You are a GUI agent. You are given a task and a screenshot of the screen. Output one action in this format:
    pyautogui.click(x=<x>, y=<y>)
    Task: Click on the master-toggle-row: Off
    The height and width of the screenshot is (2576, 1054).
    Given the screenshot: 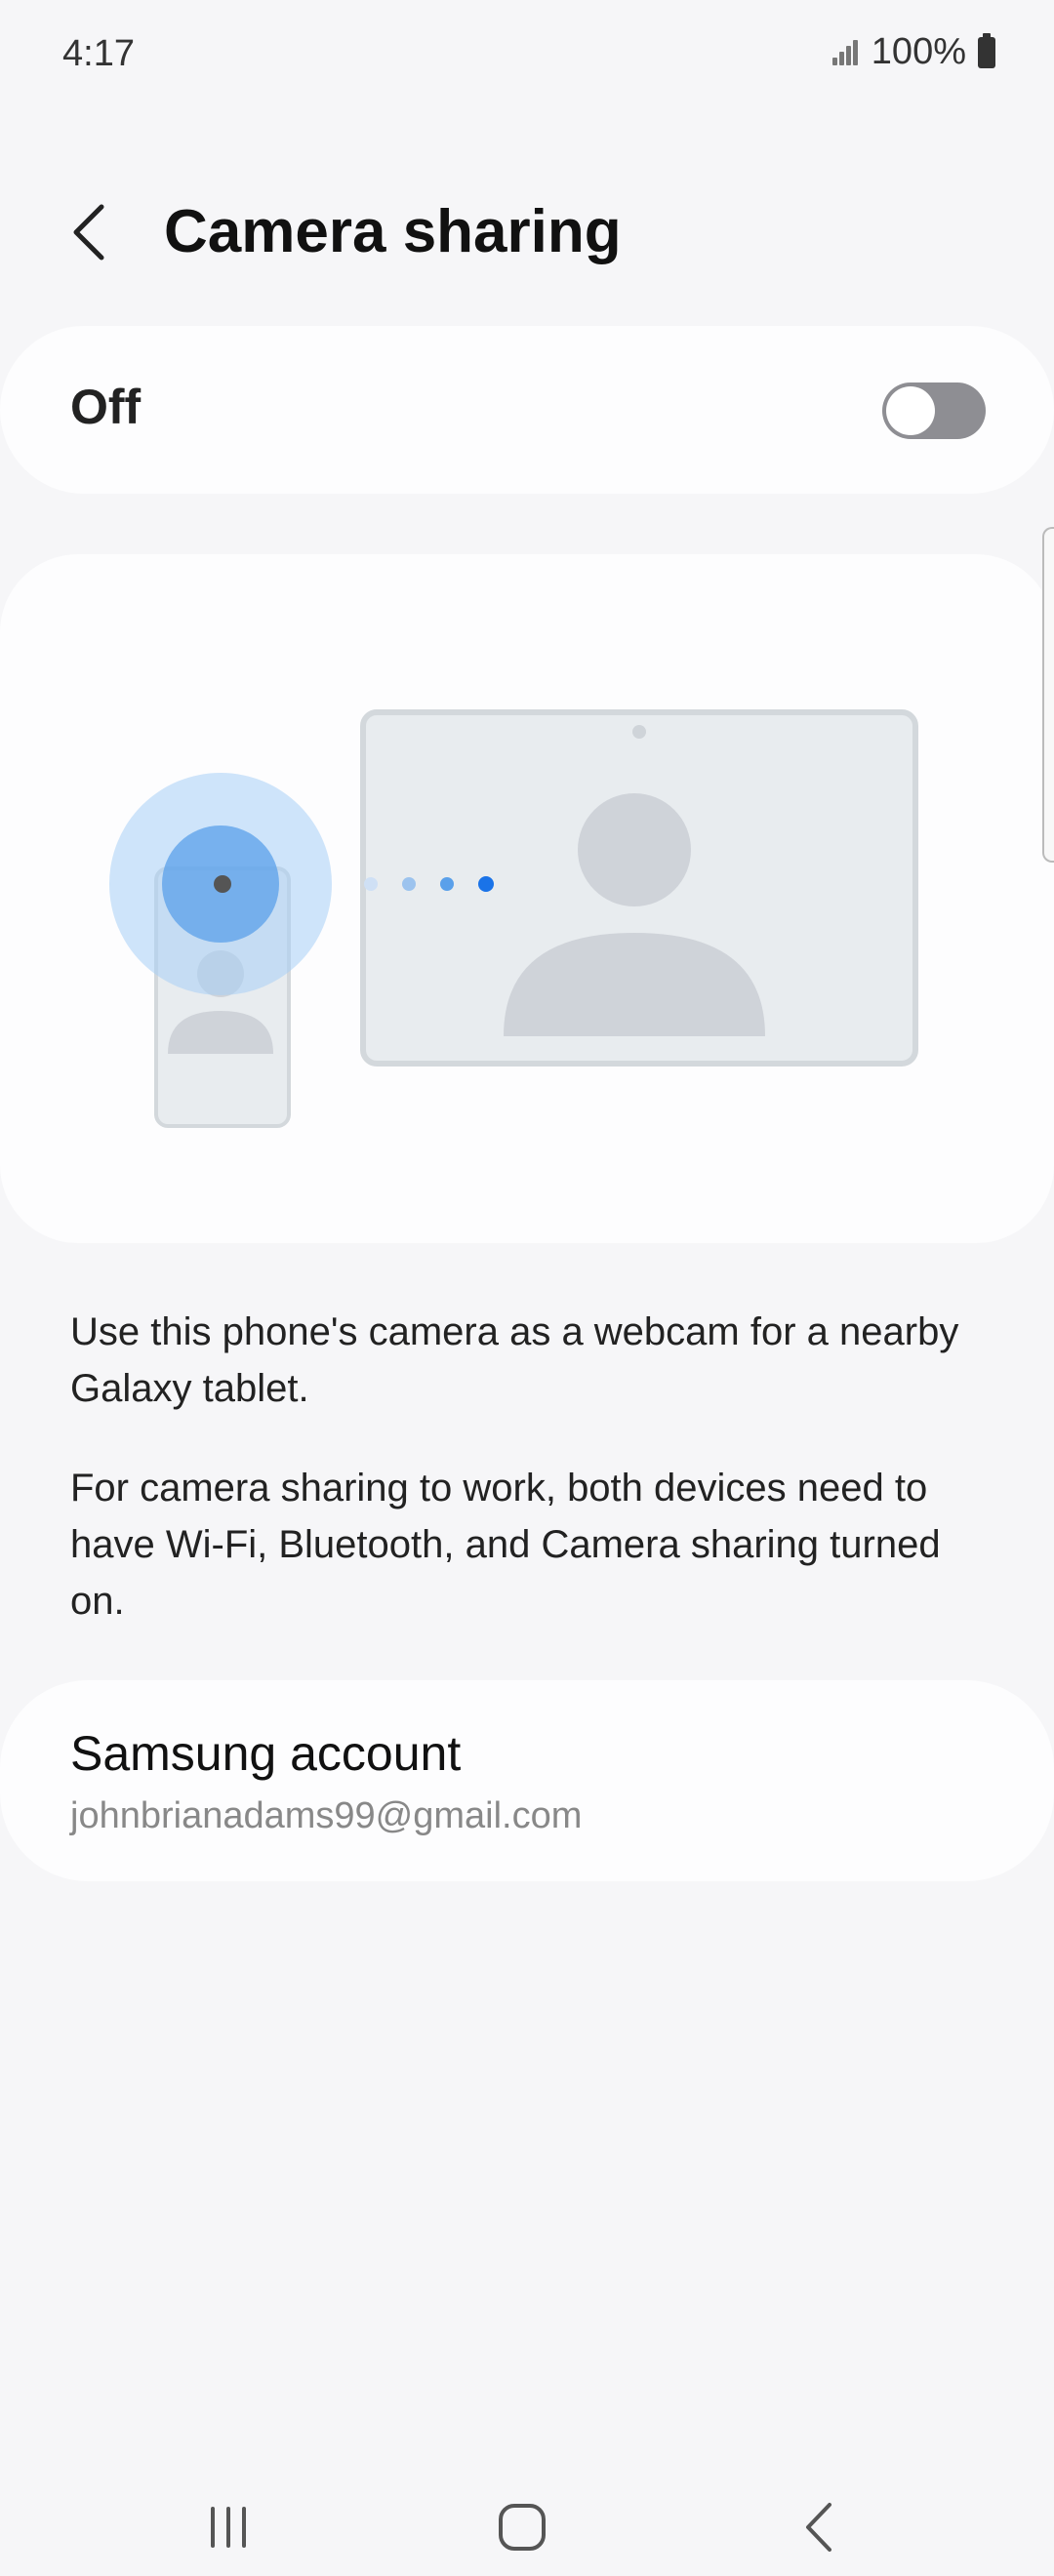 What is the action you would take?
    pyautogui.click(x=527, y=410)
    